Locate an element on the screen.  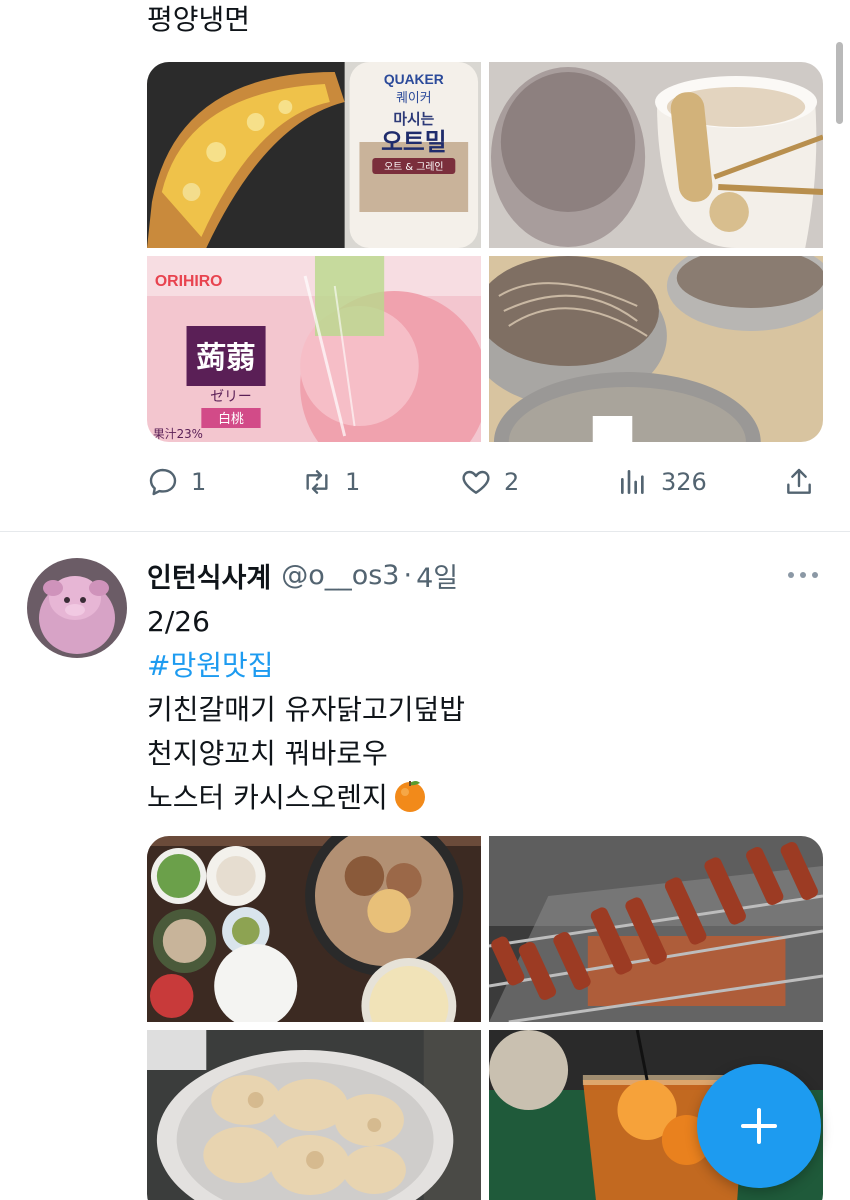
like-button: 2 is located at coordinates (489, 482).